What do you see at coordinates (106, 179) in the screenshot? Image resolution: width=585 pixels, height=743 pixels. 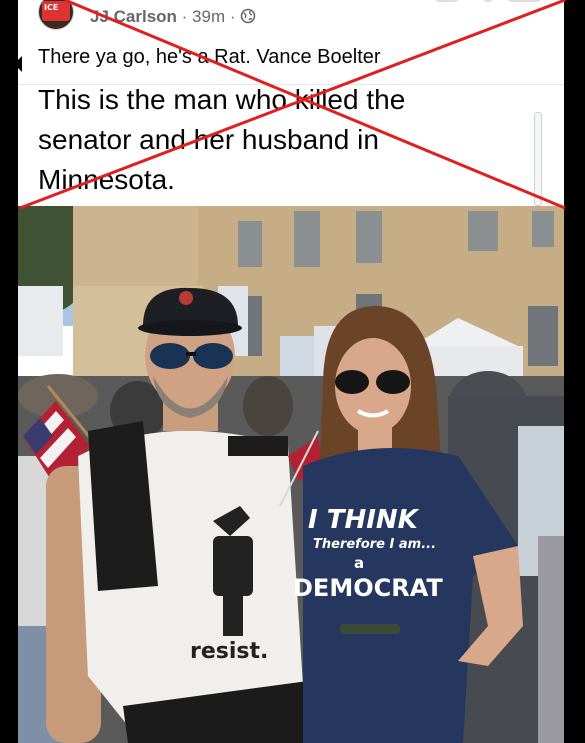 I see `headline-line: Minnesota.` at bounding box center [106, 179].